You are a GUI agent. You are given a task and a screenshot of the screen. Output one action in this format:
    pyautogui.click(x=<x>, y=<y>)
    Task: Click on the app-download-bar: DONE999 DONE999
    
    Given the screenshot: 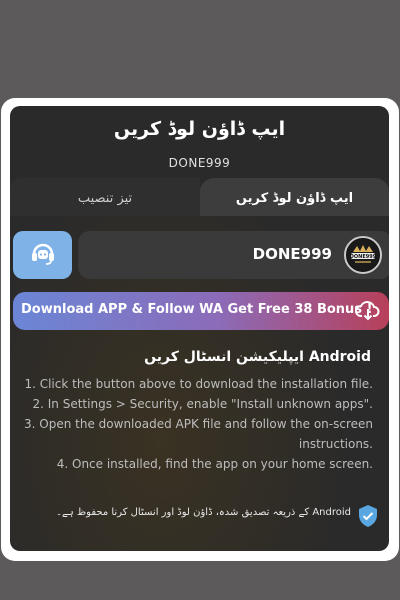 What is the action you would take?
    pyautogui.click(x=233, y=255)
    